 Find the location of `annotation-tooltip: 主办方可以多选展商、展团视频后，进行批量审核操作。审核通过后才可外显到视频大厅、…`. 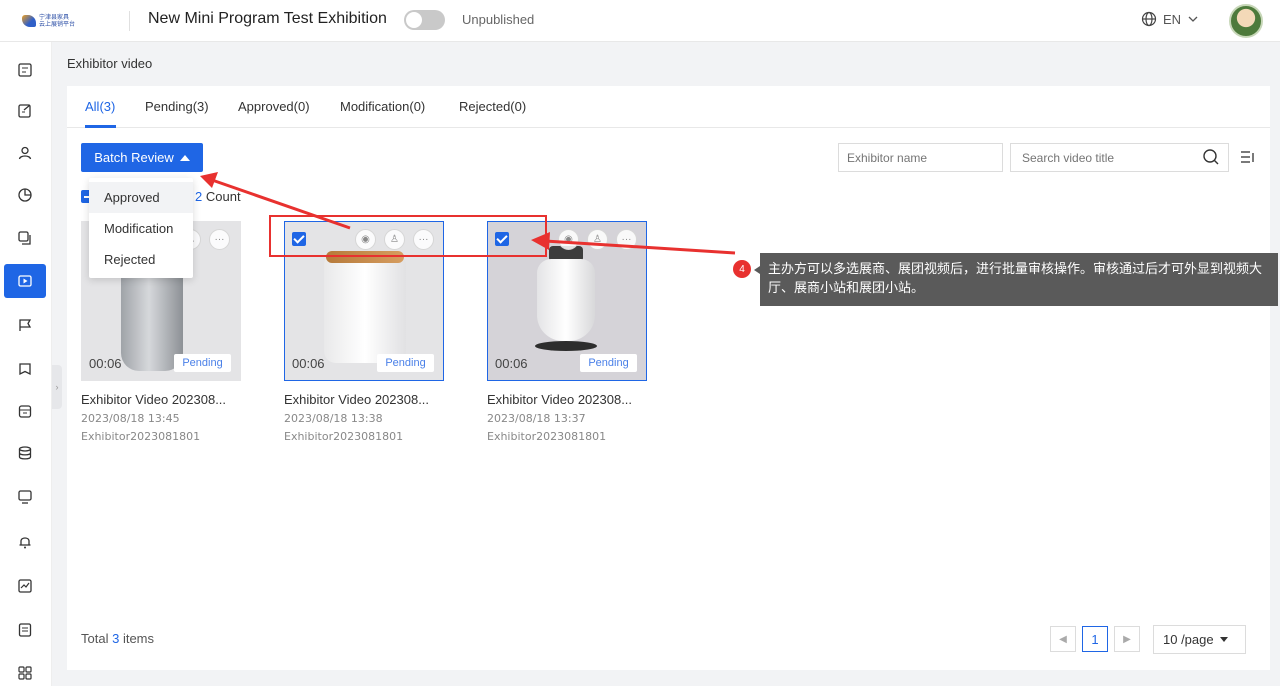

annotation-tooltip: 主办方可以多选展商、展团视频后，进行批量审核操作。审核通过后才可外显到视频大厅、… is located at coordinates (1019, 279).